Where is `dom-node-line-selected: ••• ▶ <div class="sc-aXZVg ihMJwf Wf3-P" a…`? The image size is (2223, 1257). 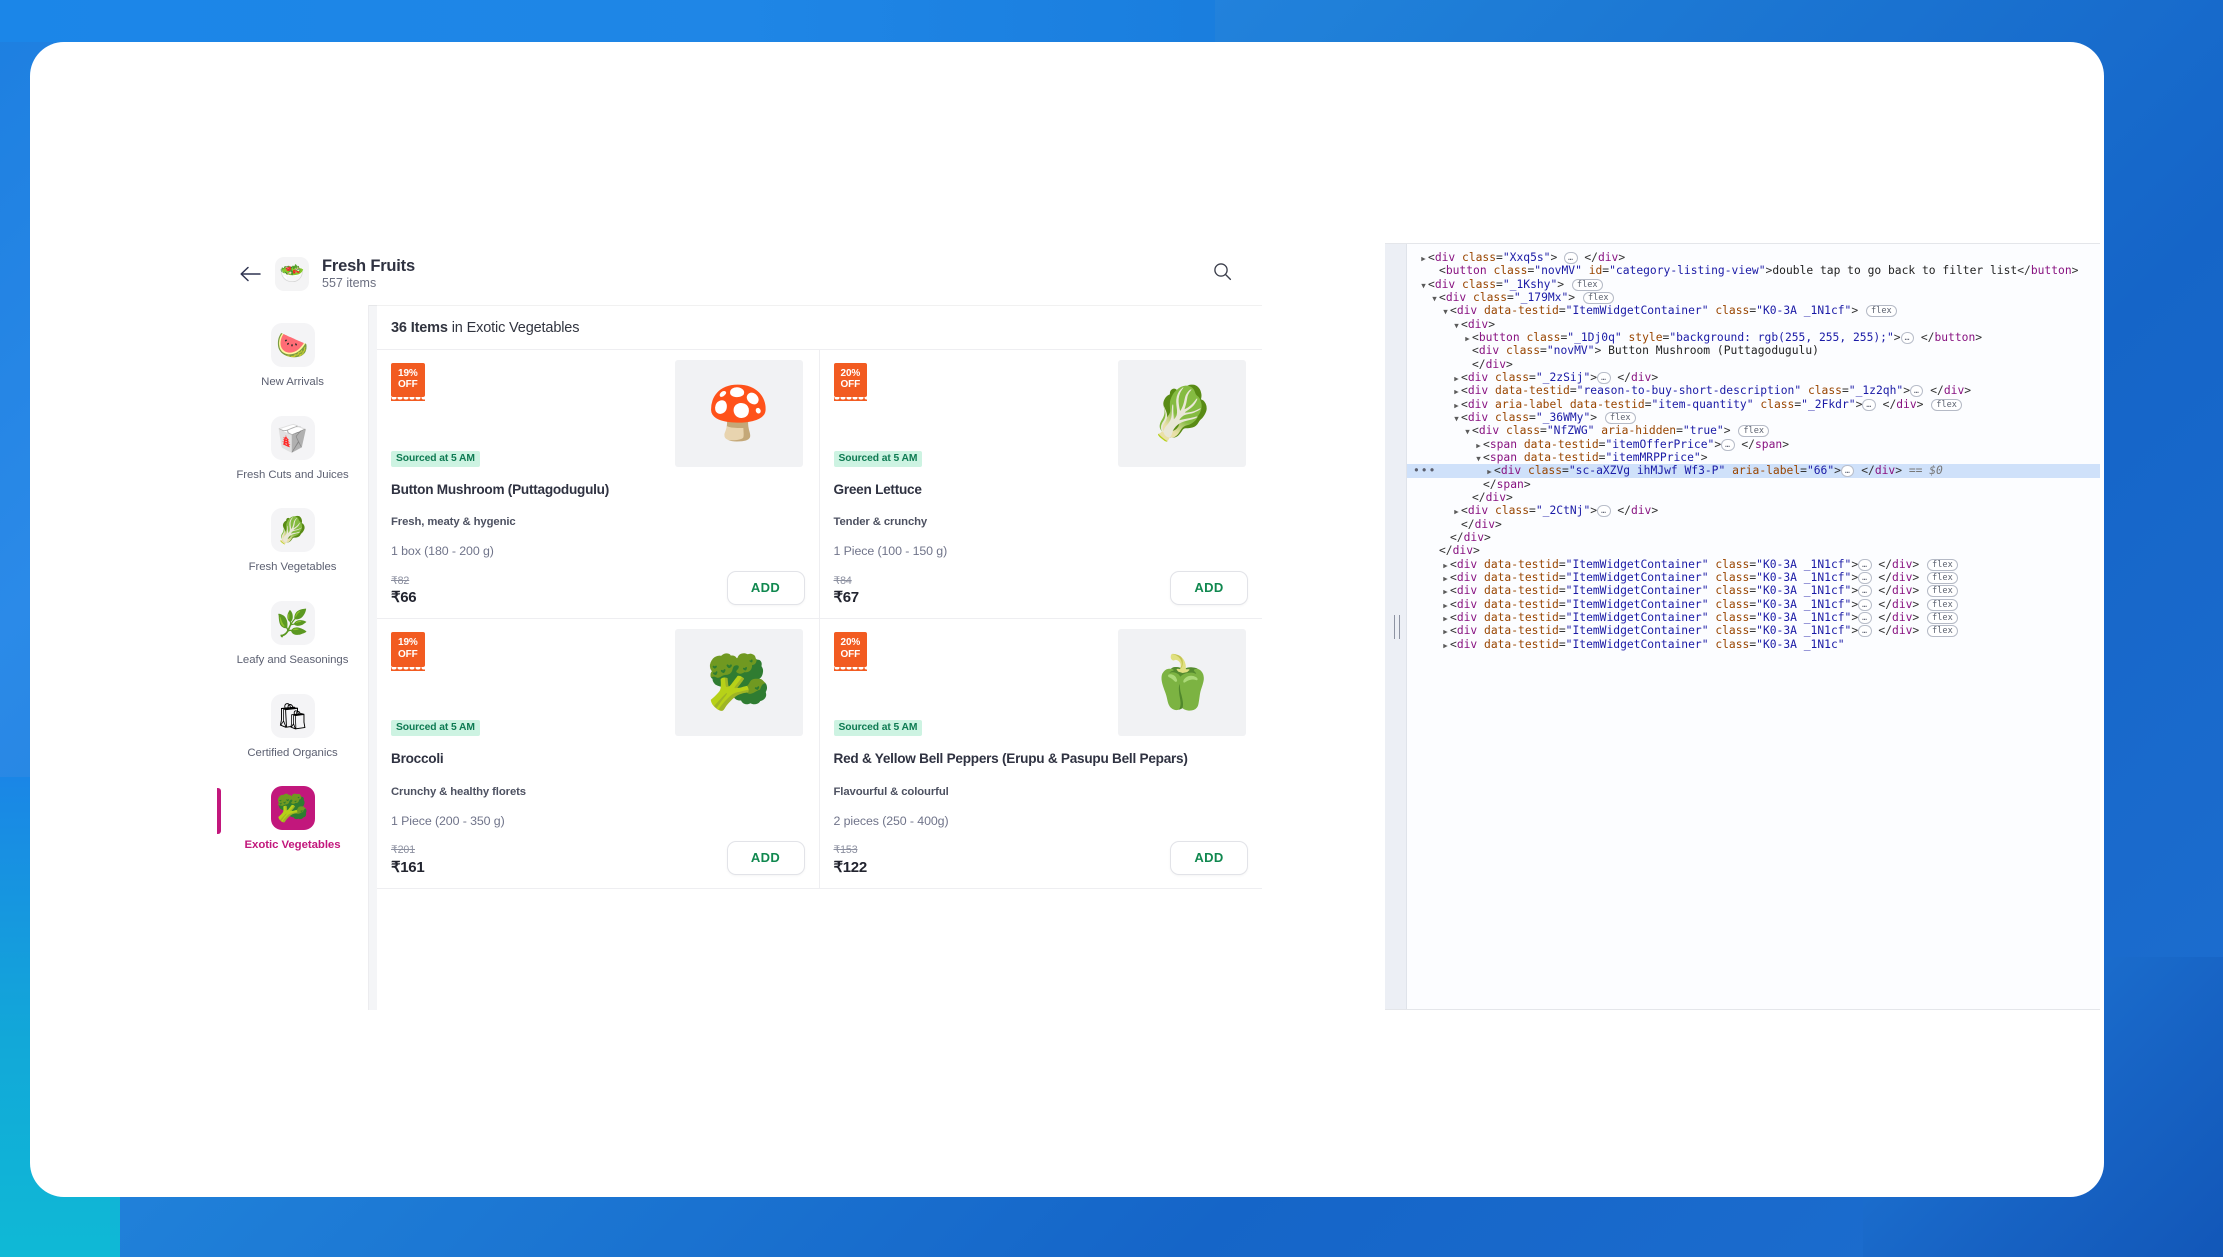
dom-node-line-selected: ••• ▶ <div class="sc-aXZVg ihMJwf Wf3-P" a… is located at coordinates (1753, 471).